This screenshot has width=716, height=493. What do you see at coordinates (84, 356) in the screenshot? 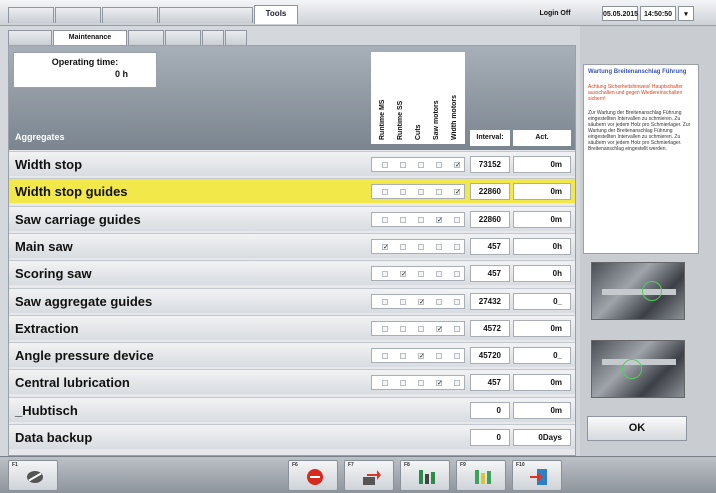
I see `aggregate-name: Angle pressure device` at bounding box center [84, 356].